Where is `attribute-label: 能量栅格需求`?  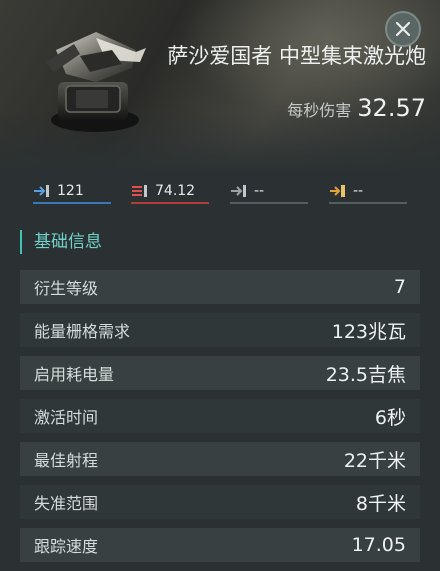 attribute-label: 能量栅格需求 is located at coordinates (82, 331).